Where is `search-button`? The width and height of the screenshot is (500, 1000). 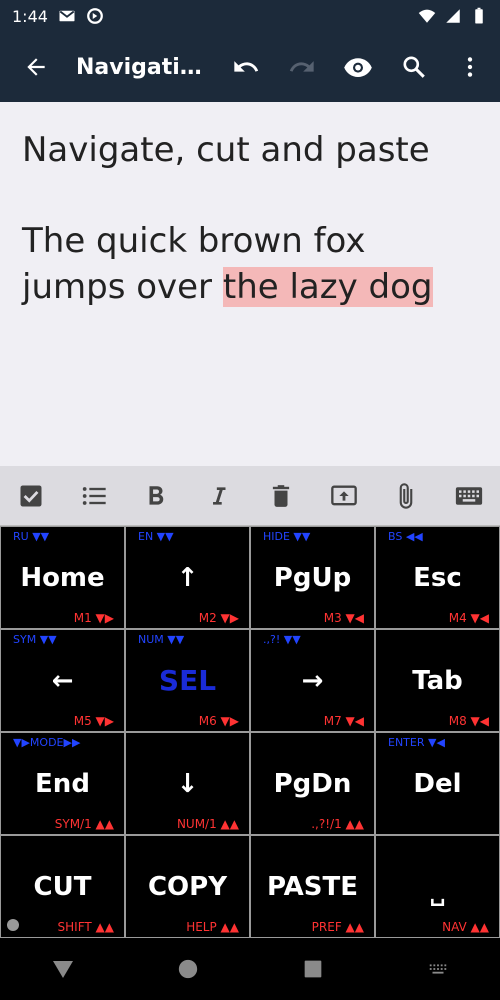 search-button is located at coordinates (414, 67).